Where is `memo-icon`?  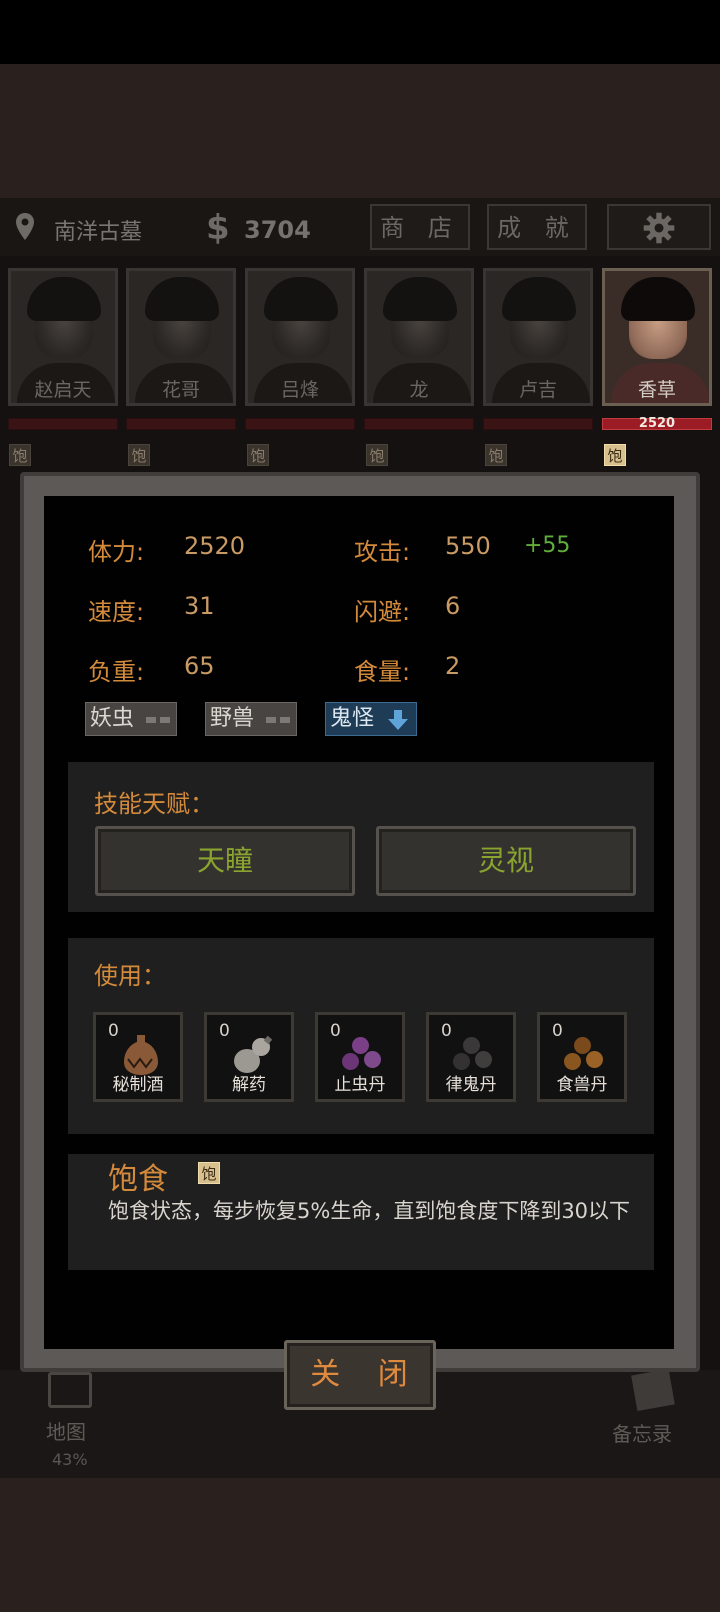
memo-icon is located at coordinates (653, 1390).